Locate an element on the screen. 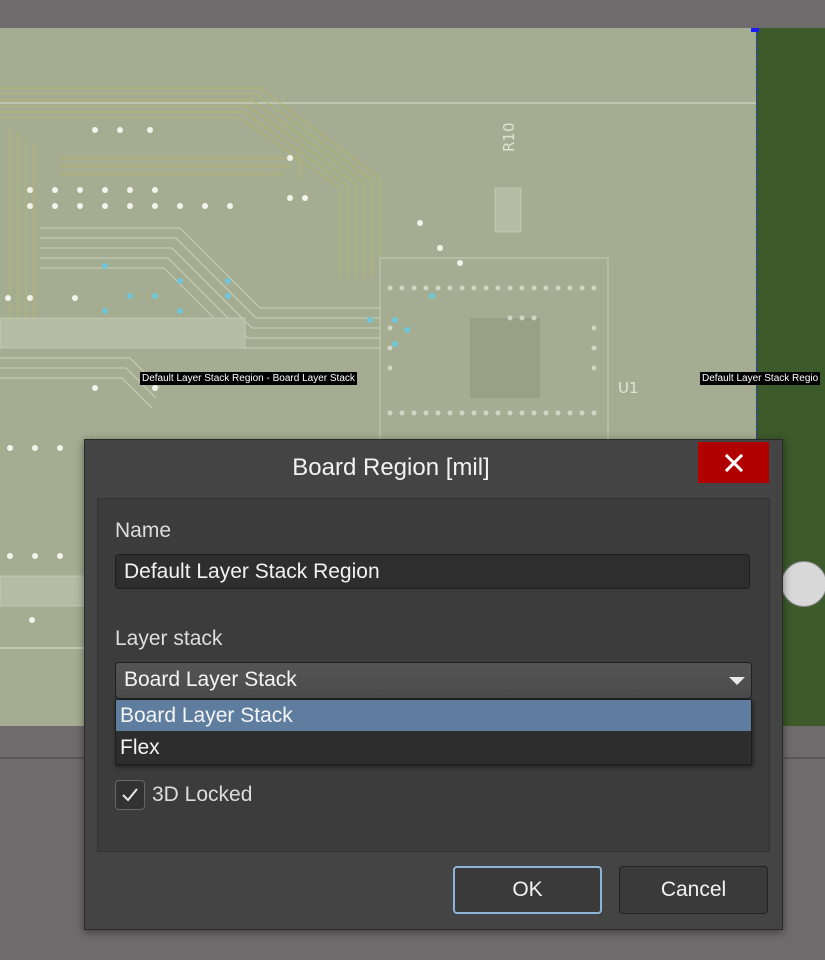 This screenshot has height=960, width=825. close-button is located at coordinates (733, 462).